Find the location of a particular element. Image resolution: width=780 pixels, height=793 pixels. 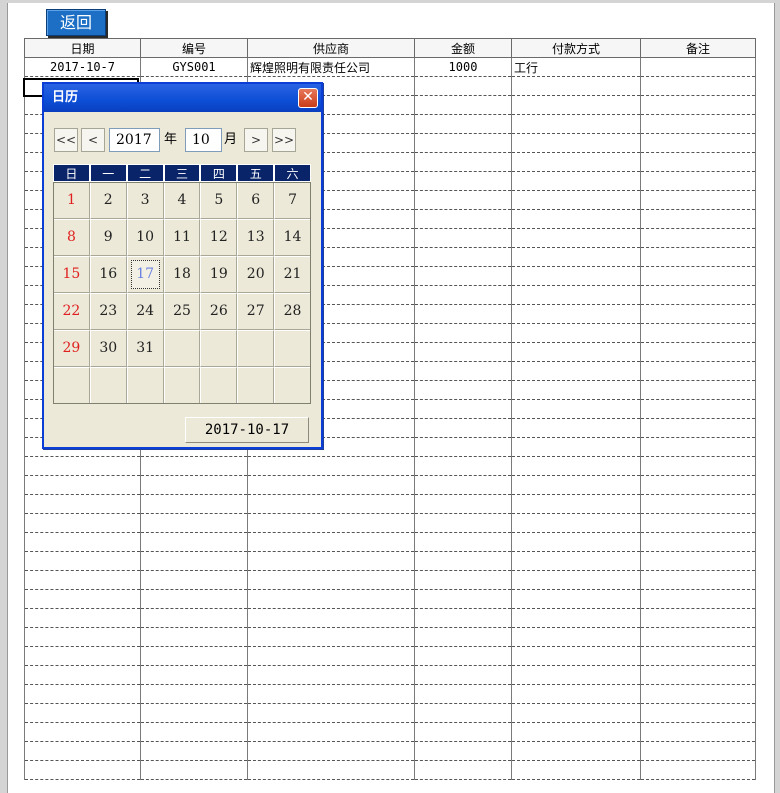

day-cell: 25 is located at coordinates (182, 311).